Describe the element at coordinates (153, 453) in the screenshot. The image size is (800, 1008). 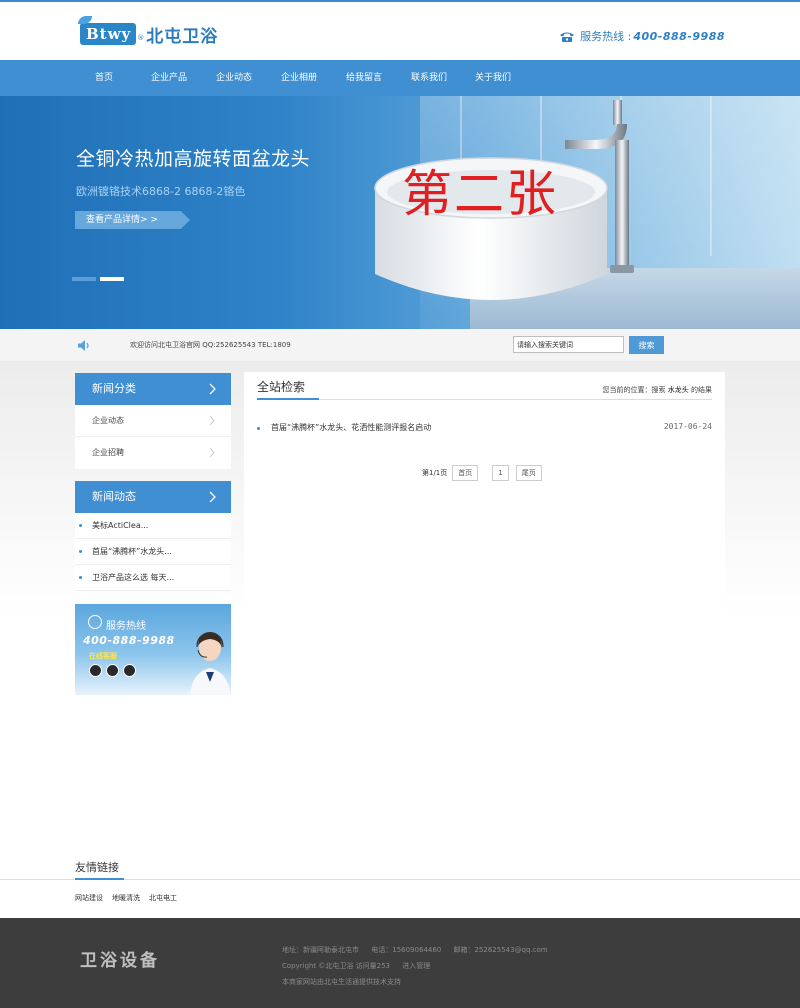
I see `category-item-jobs: 企业招聘` at that location.